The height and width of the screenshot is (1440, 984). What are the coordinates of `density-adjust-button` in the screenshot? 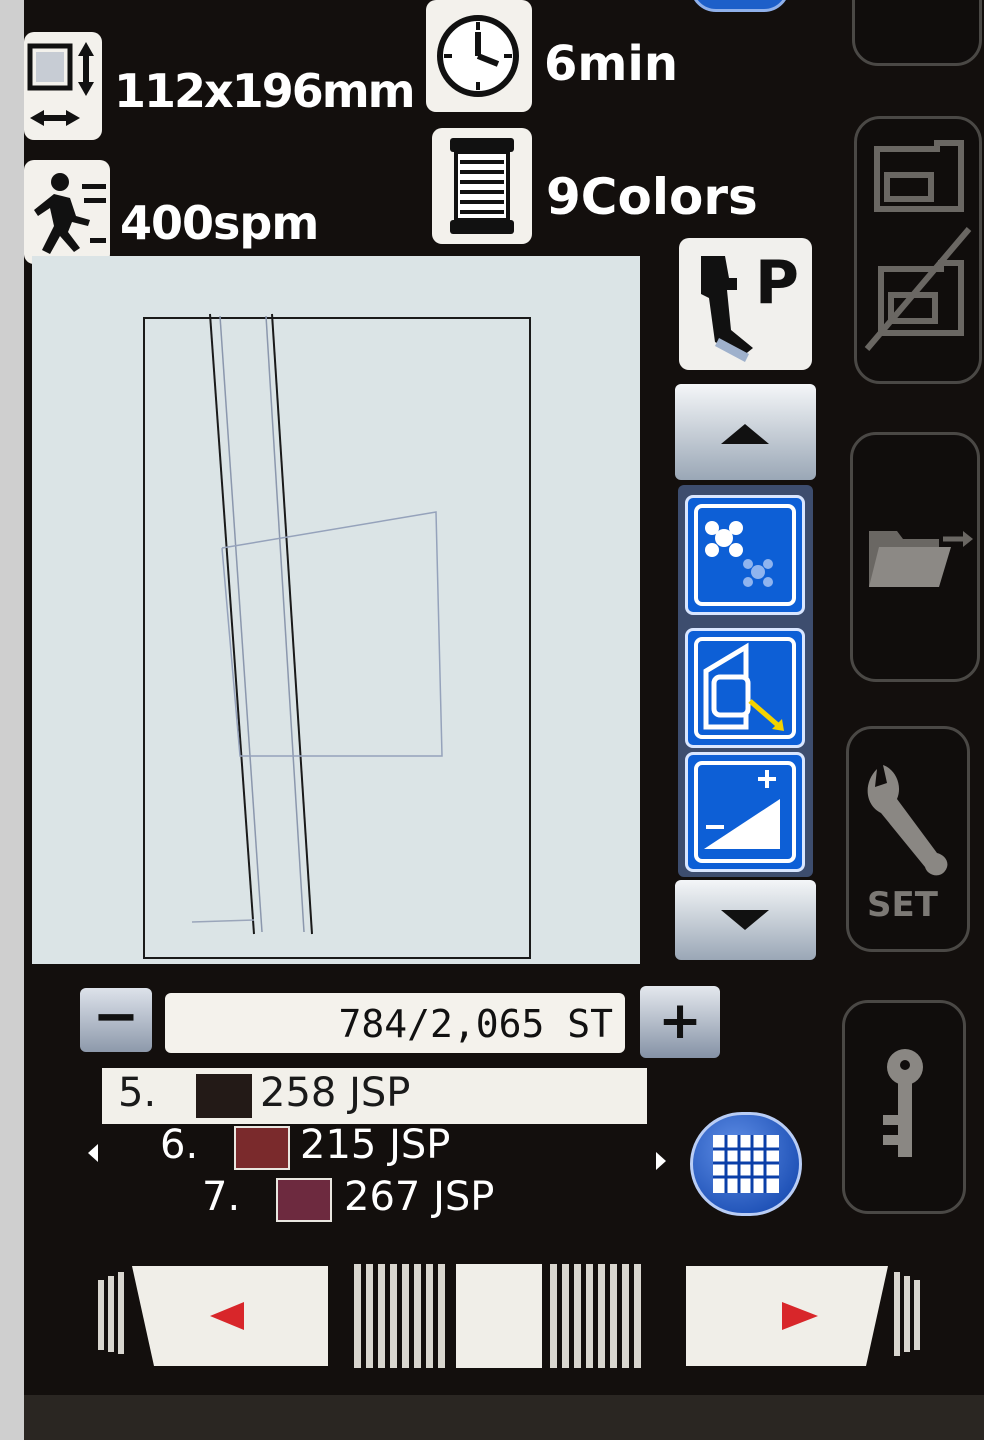 It's located at (745, 812).